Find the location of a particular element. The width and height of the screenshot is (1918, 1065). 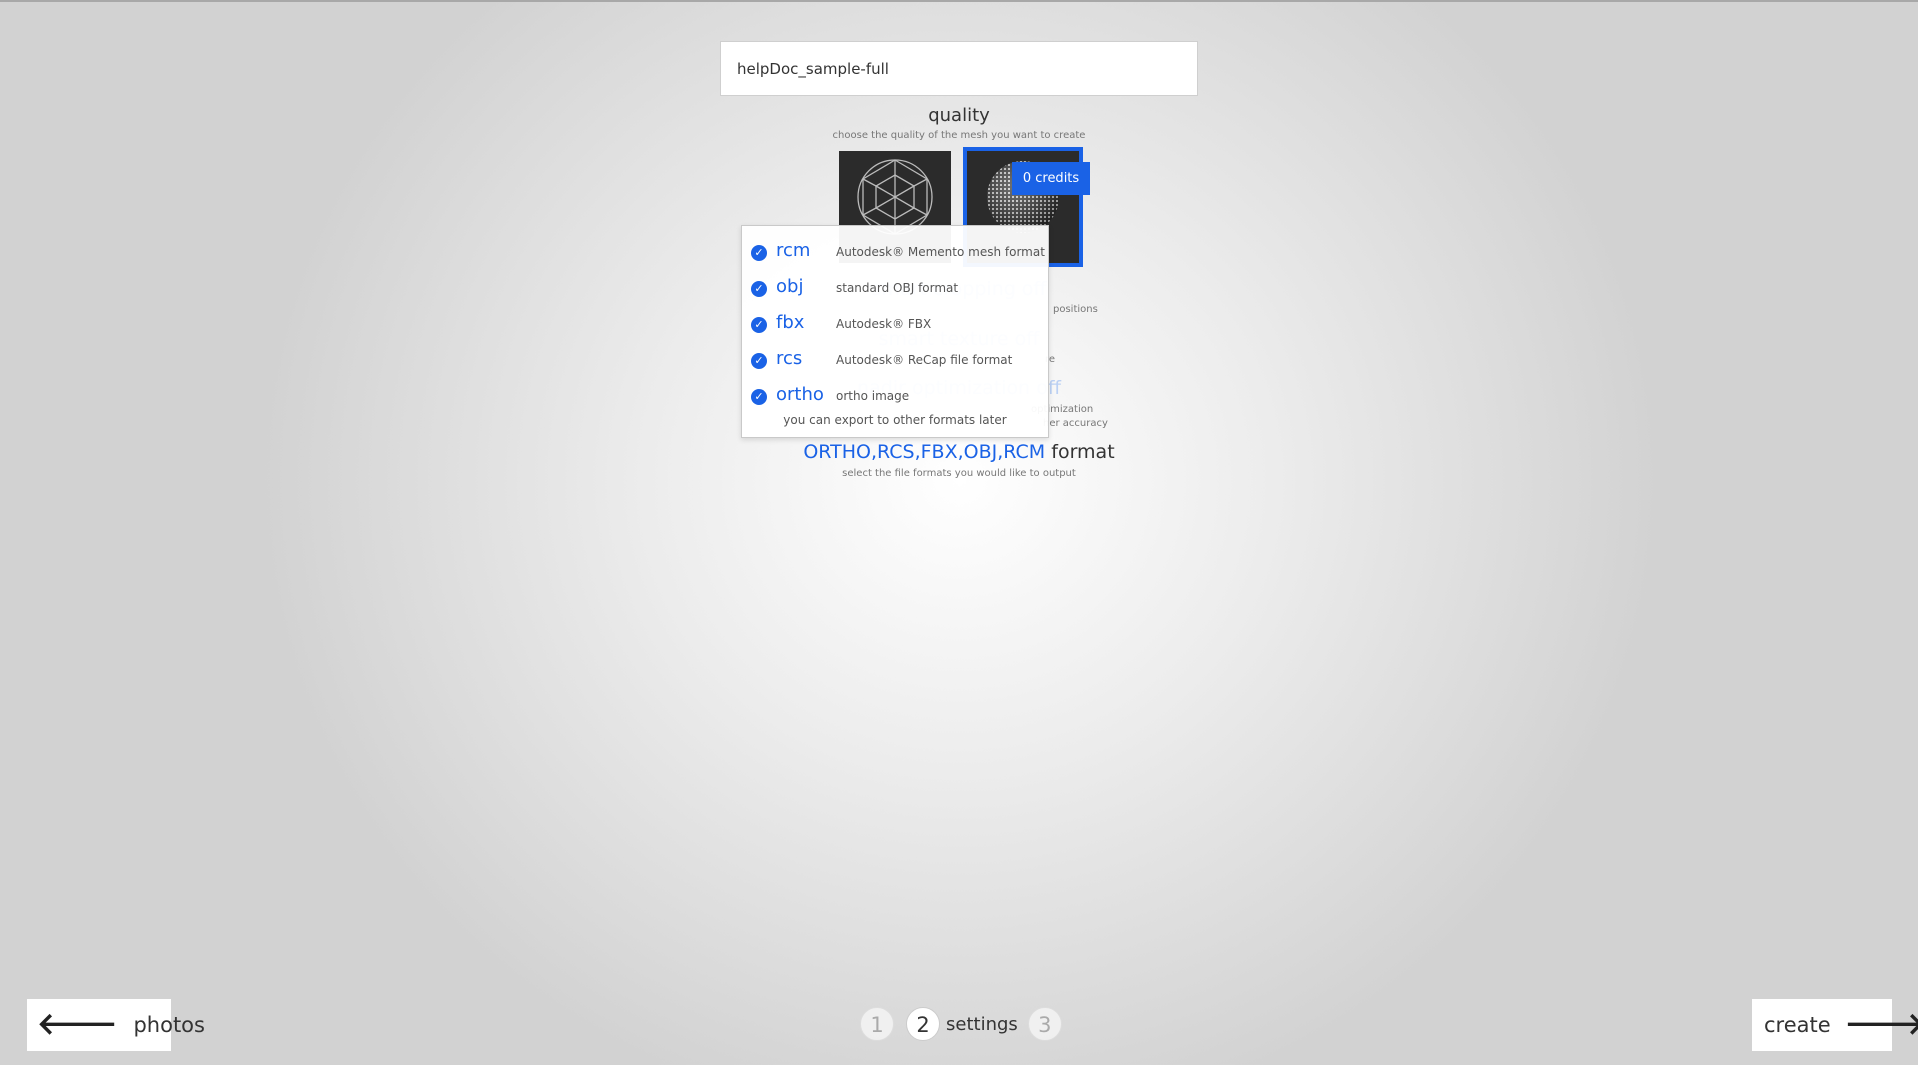

format-option-ortho: ✓ ortho ortho image is located at coordinates (895, 397).